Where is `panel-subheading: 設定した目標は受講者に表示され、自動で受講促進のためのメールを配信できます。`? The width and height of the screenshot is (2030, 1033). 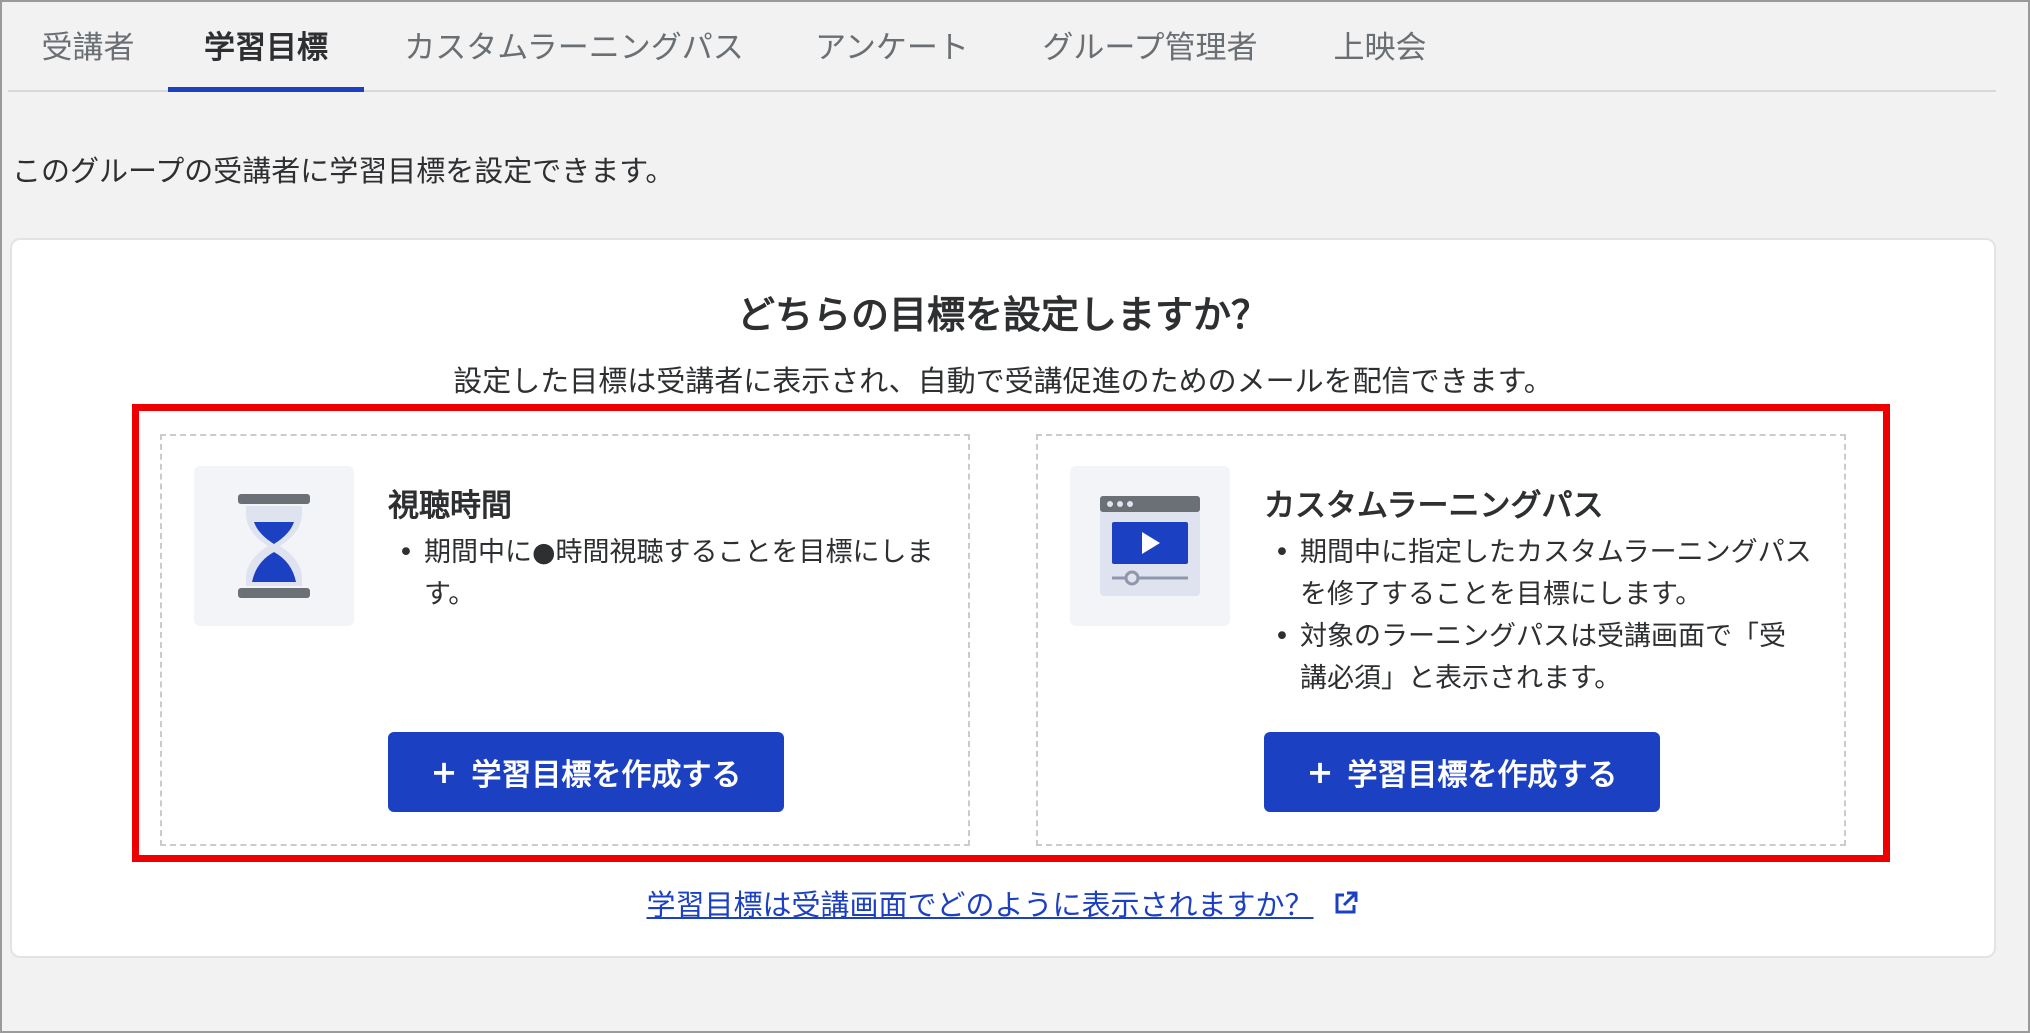 panel-subheading: 設定した目標は受講者に表示され、自動で受講促進のためのメールを配信できます。 is located at coordinates (1003, 381).